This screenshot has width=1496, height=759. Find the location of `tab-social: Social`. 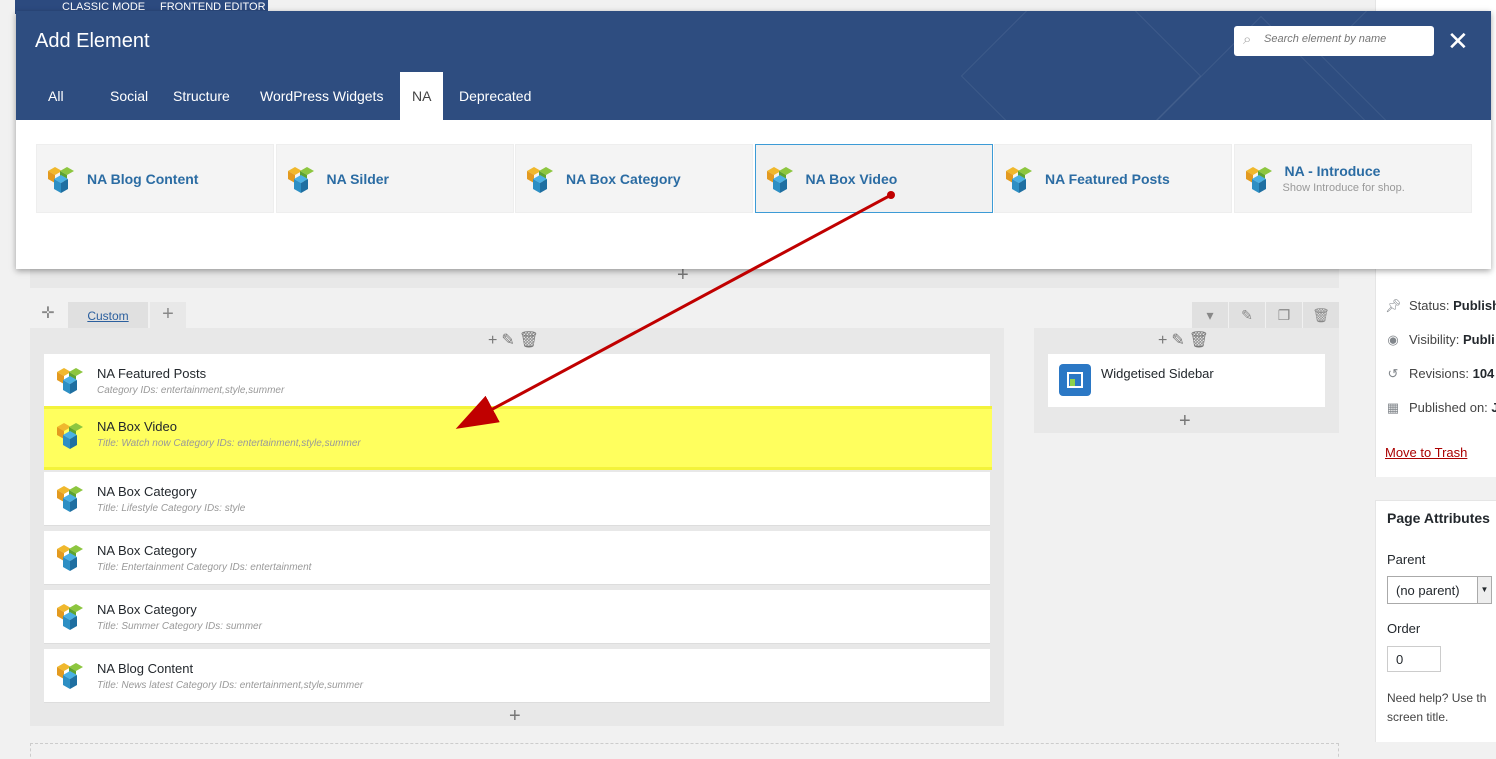

tab-social: Social is located at coordinates (129, 96).